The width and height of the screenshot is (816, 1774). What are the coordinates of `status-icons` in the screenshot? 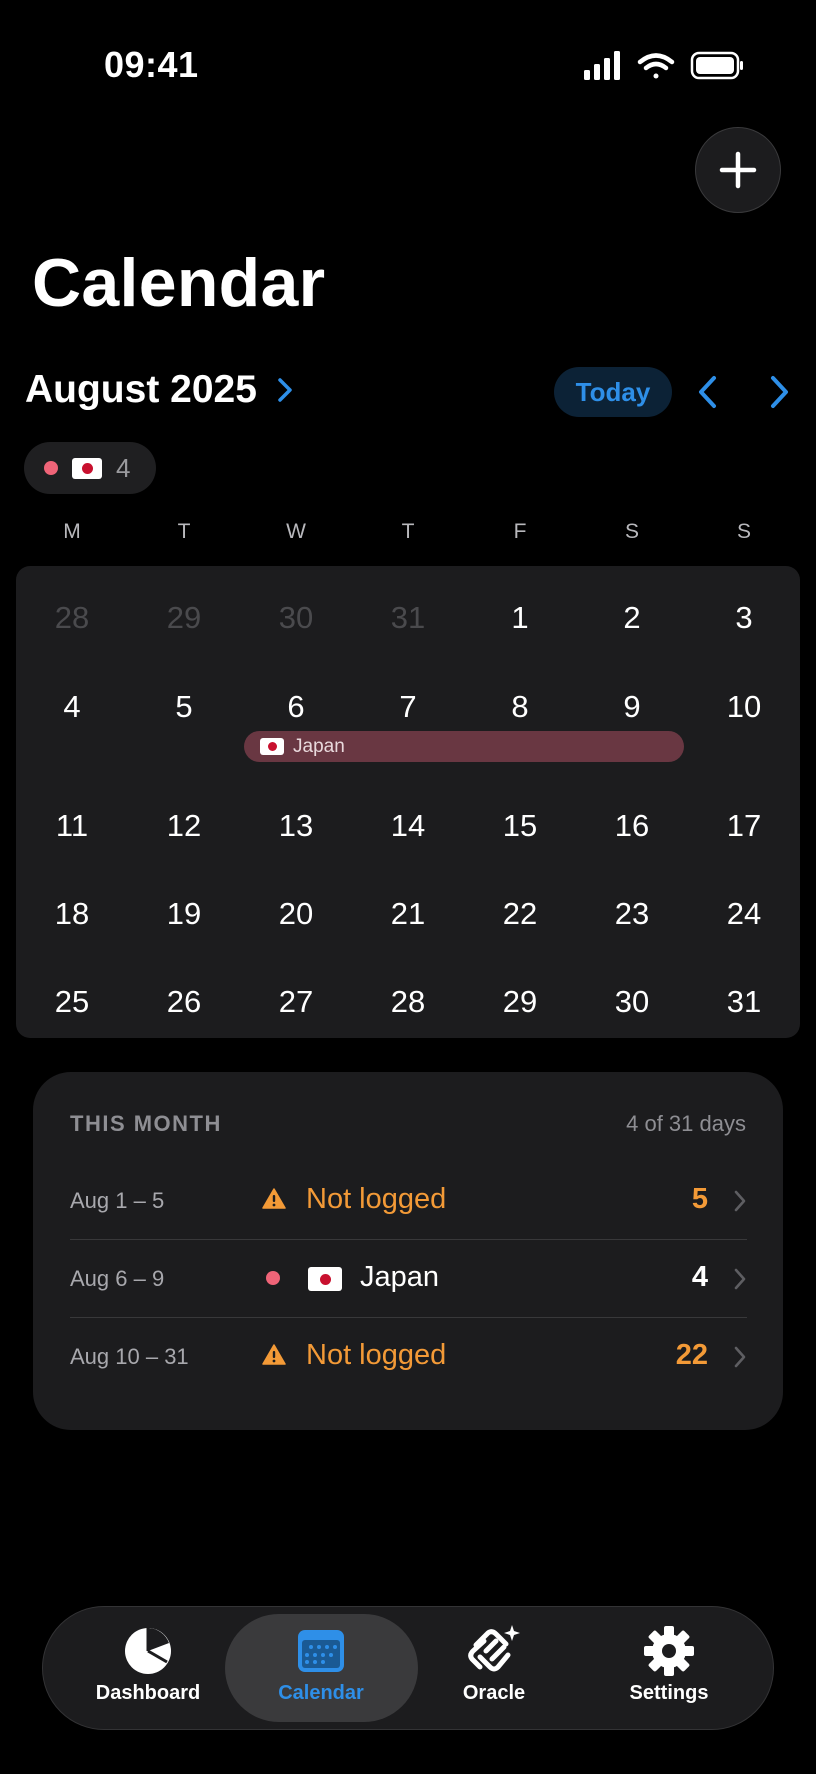 It's located at (663, 65).